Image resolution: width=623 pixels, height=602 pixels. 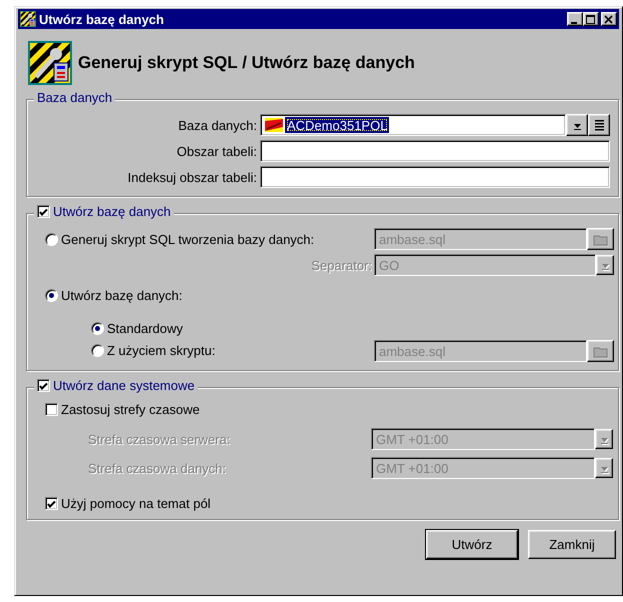 I want to click on field-label: Obszar tabeli:, so click(x=216, y=151).